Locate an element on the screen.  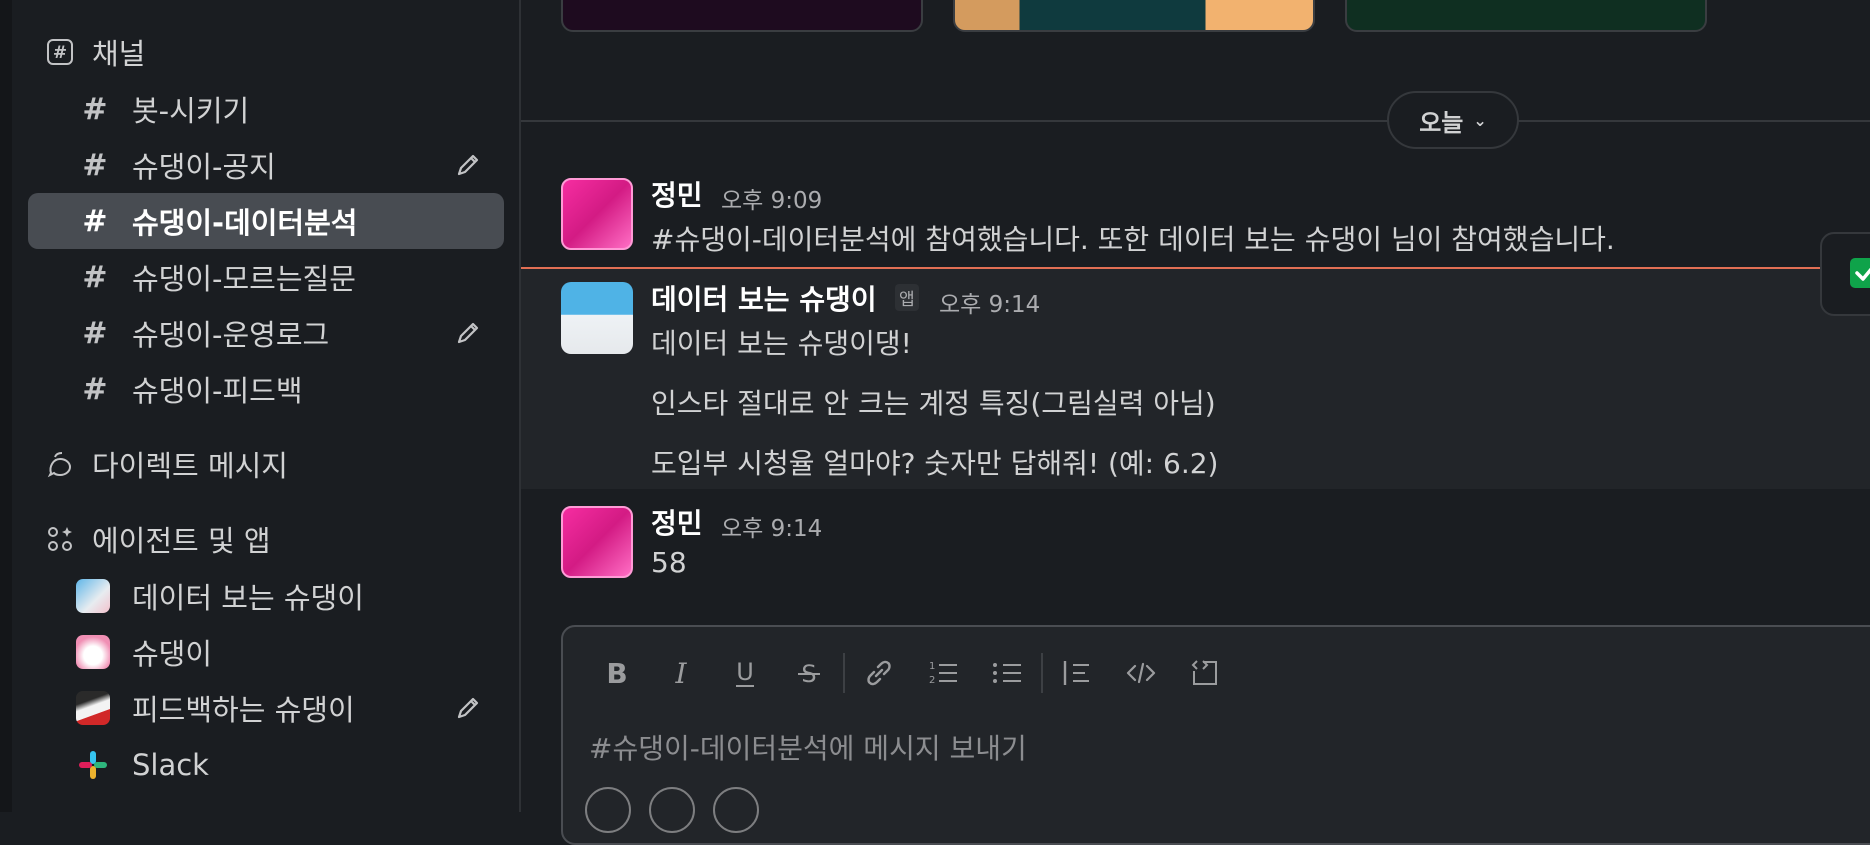
sidebar-channel-ops-log: # 슈댕이-운영로그 is located at coordinates (266, 333).